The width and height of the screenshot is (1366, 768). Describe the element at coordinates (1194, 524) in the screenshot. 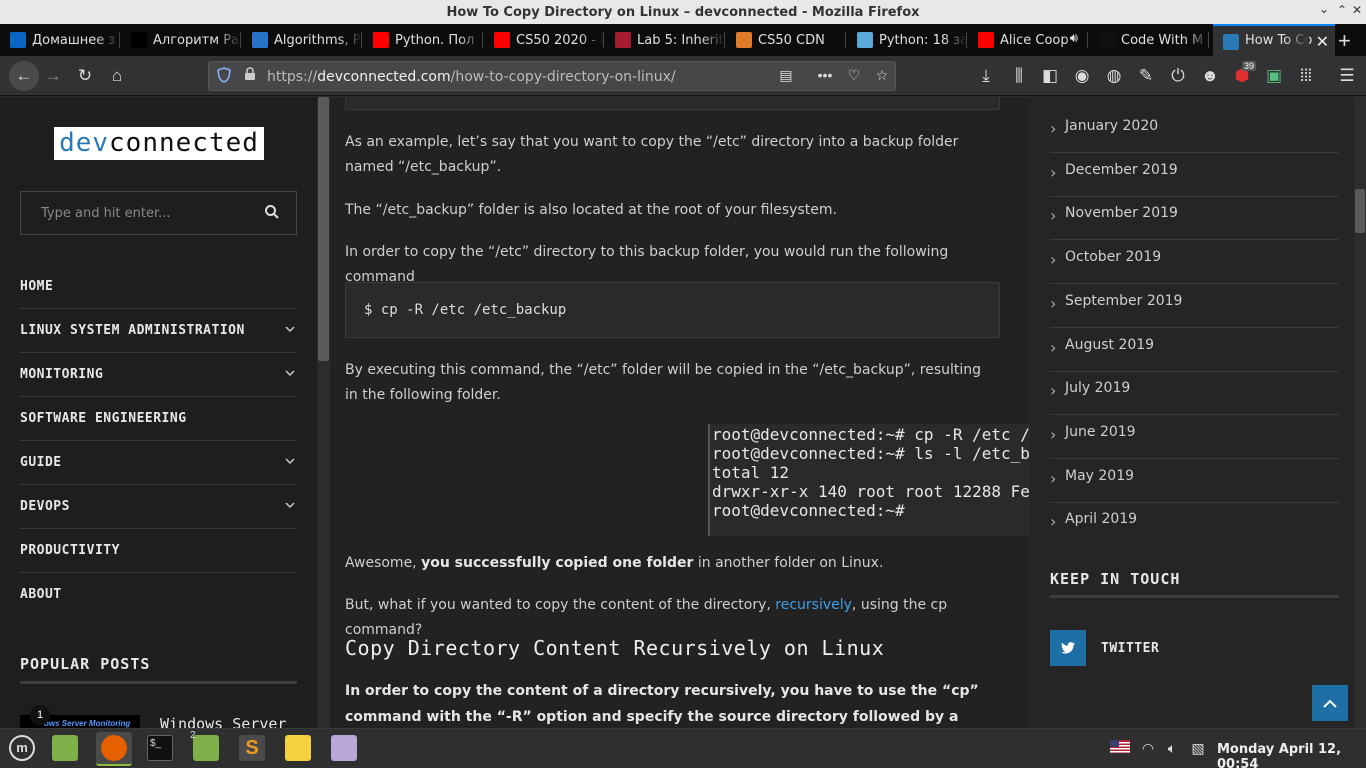

I see `archive-link: › April 2019` at that location.